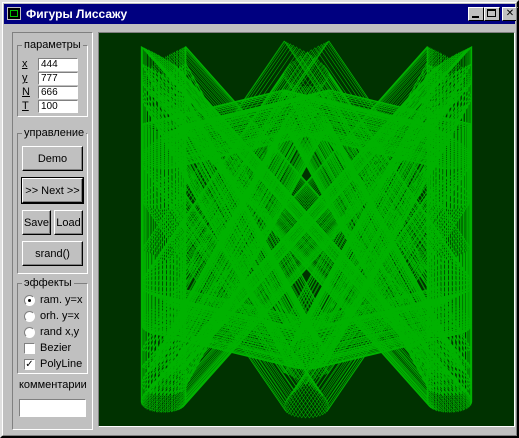 The width and height of the screenshot is (519, 438). Describe the element at coordinates (52, 408) in the screenshot. I see `comment-input` at that location.